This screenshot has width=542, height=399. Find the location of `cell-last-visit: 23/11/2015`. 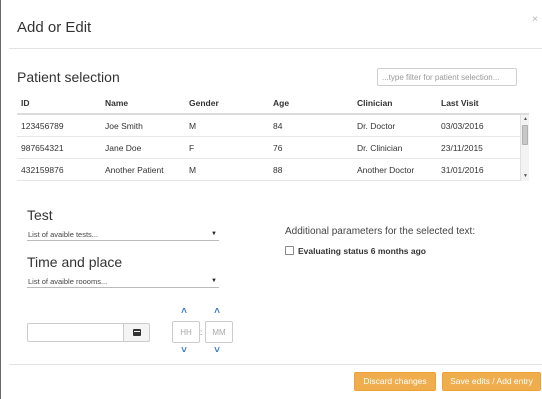

cell-last-visit: 23/11/2015 is located at coordinates (462, 148).